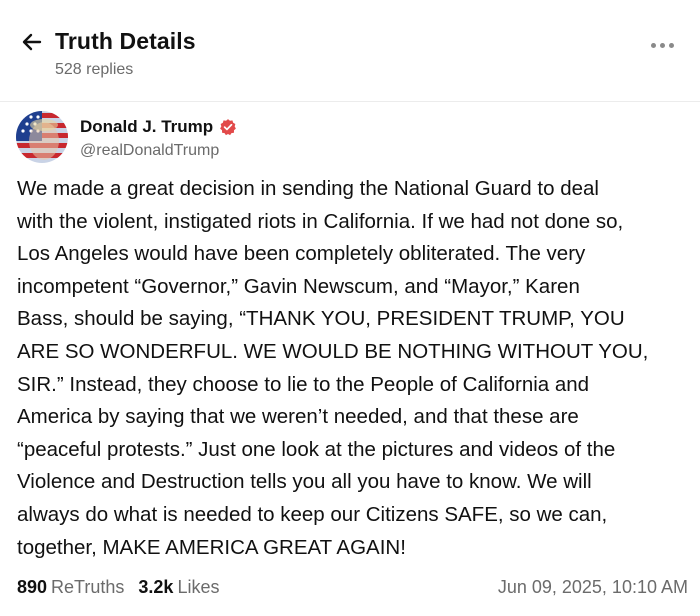  I want to click on arrow-left-icon, so click(32, 42).